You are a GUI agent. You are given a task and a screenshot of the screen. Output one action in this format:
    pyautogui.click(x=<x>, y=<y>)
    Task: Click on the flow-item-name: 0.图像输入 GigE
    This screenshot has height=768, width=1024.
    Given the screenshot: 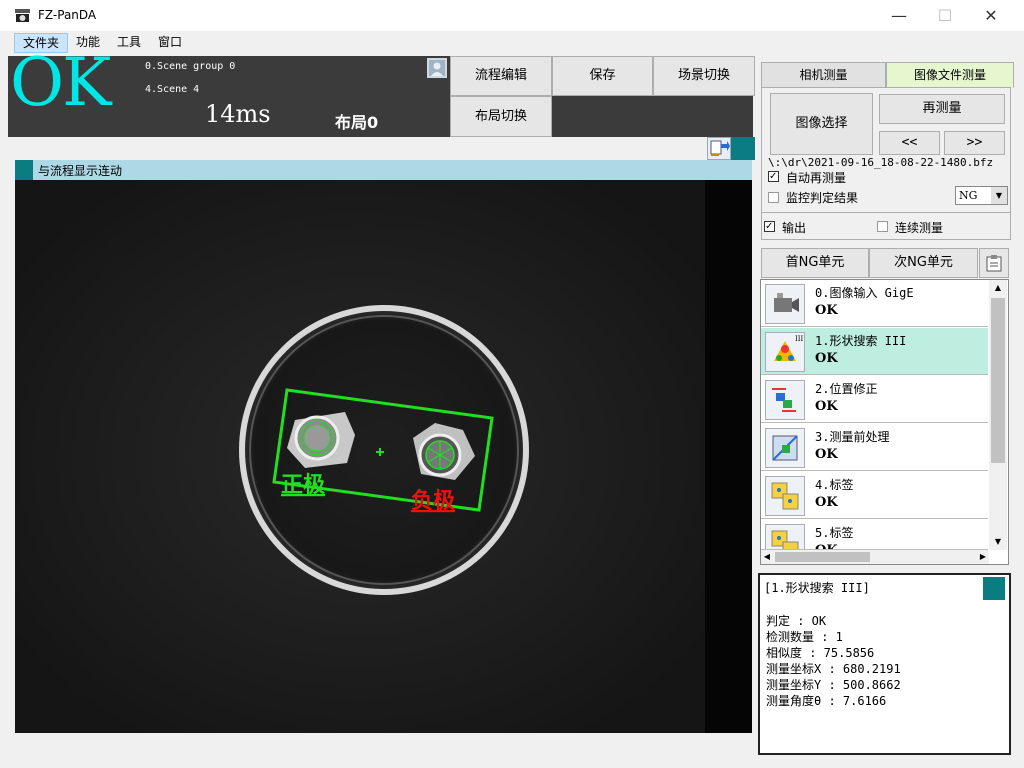 What is the action you would take?
    pyautogui.click(x=864, y=293)
    